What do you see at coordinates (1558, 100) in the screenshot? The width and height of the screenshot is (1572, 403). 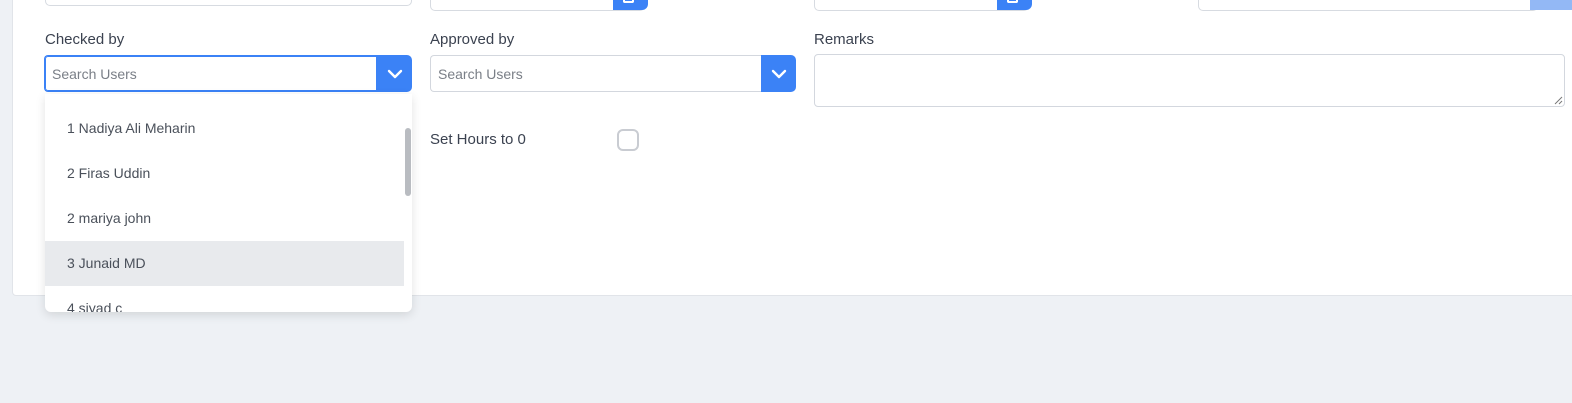 I see `resize-grip-icon` at bounding box center [1558, 100].